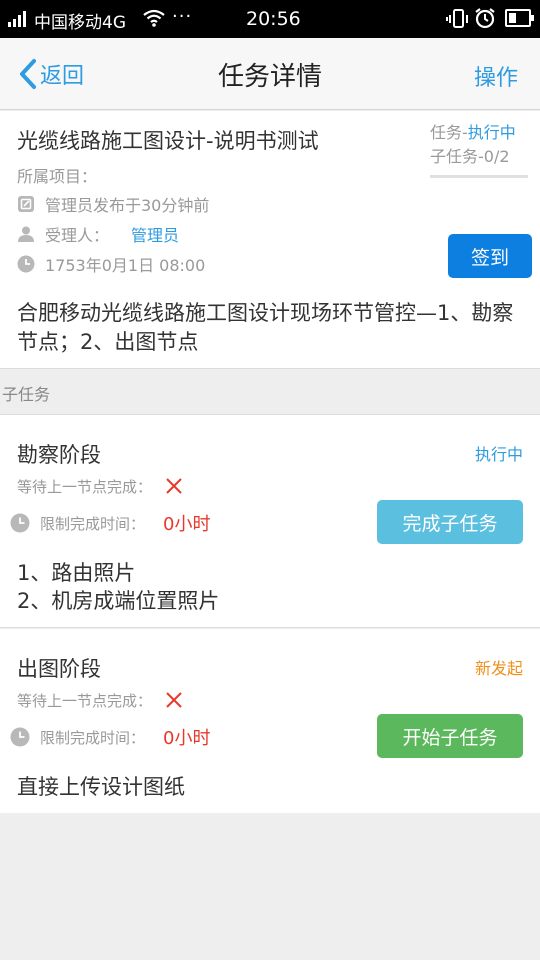 Image resolution: width=540 pixels, height=960 pixels. Describe the element at coordinates (457, 18) in the screenshot. I see `vibrate-icon` at that location.